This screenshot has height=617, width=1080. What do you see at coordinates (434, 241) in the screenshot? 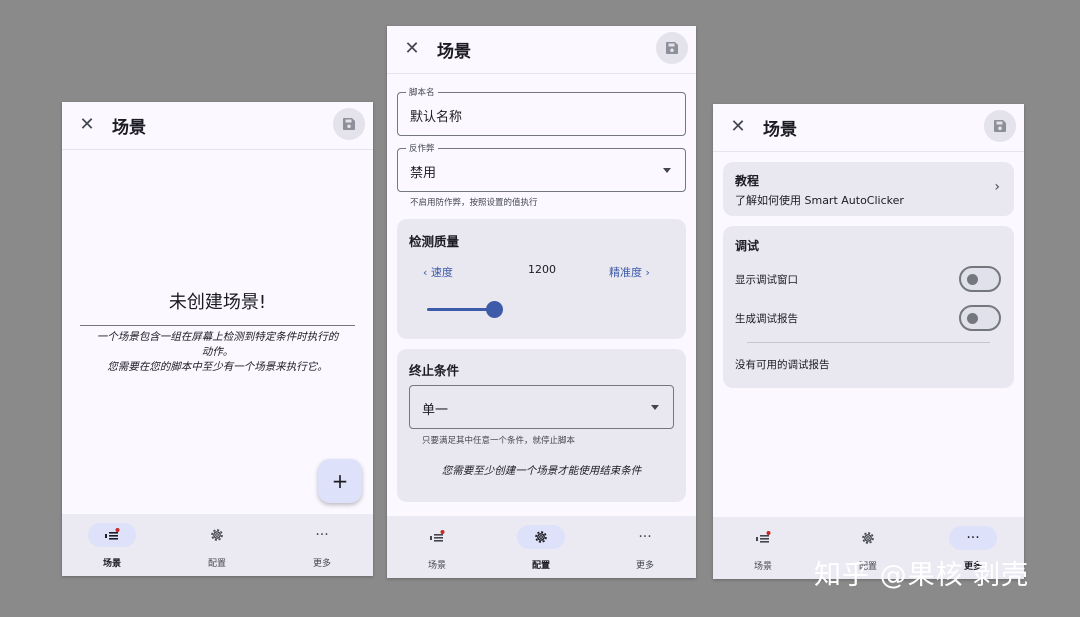
I see `card-title: 检测质量` at bounding box center [434, 241].